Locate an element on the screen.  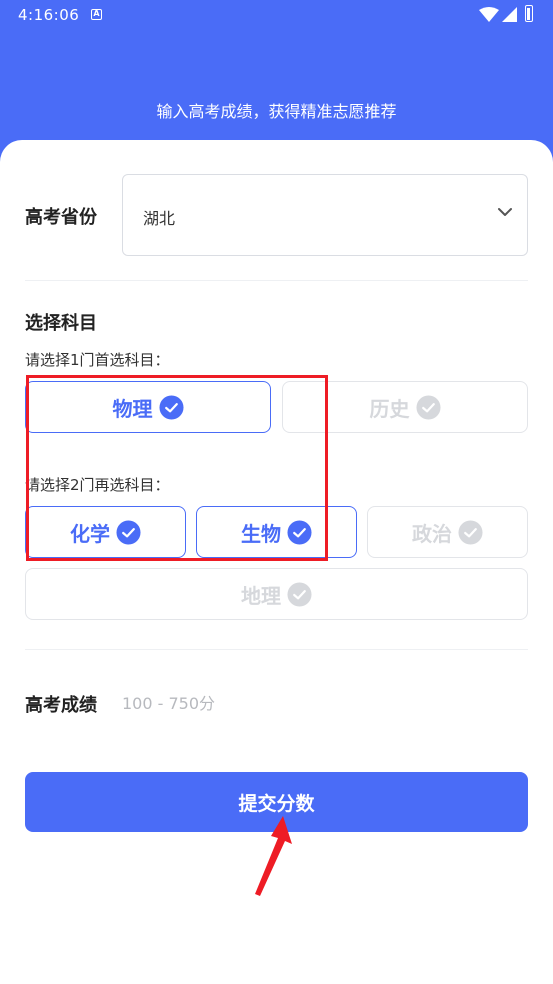
first-choice-hint: 请选择1门首选科目： is located at coordinates (97, 360).